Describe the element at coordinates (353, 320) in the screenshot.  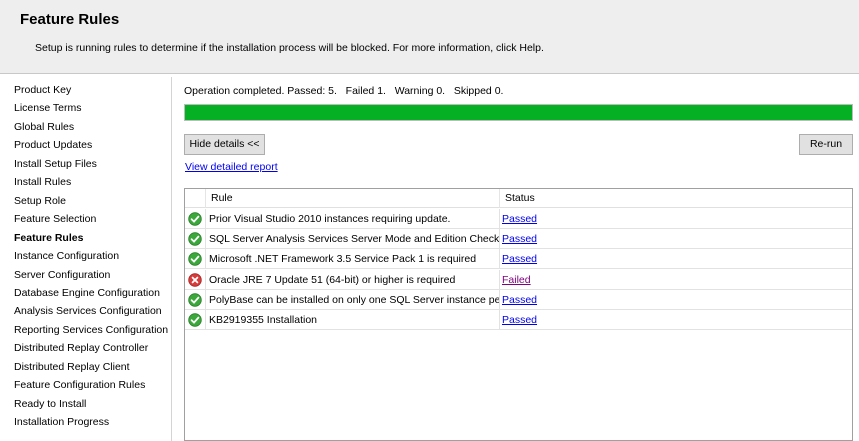
I see `rule-name: KB2919355 Installation` at that location.